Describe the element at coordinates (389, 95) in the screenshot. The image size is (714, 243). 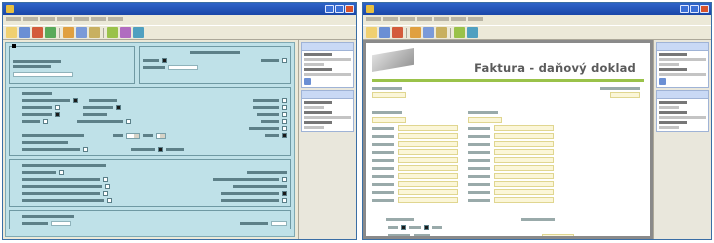
I see `invoice-number-field` at that location.